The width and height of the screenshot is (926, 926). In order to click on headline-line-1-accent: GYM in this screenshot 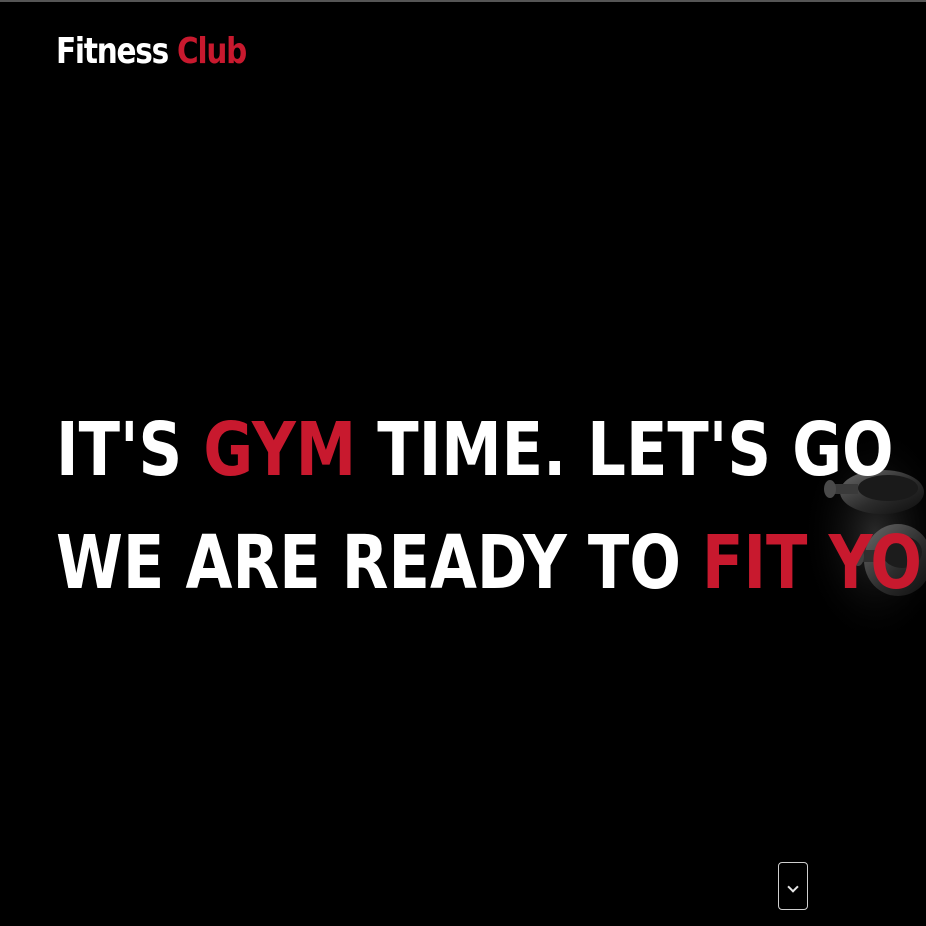, I will do `click(280, 450)`.